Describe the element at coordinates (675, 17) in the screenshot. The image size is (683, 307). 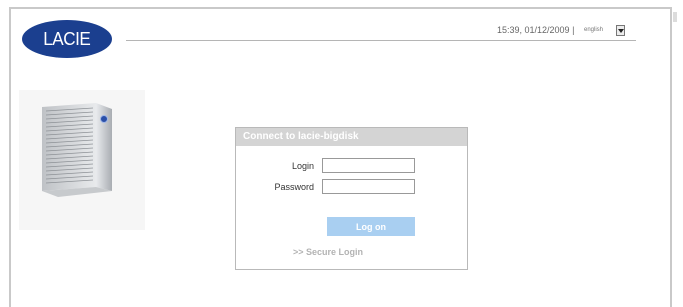
I see `scrollbar` at that location.